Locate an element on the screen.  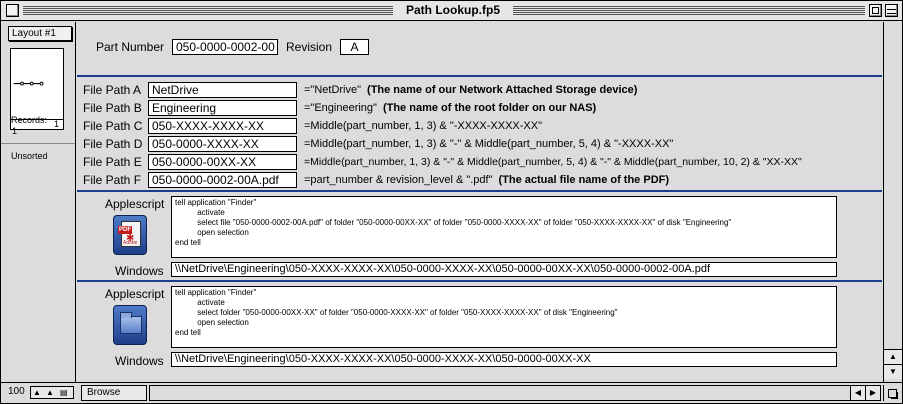
status-divider is located at coordinates (38, 143).